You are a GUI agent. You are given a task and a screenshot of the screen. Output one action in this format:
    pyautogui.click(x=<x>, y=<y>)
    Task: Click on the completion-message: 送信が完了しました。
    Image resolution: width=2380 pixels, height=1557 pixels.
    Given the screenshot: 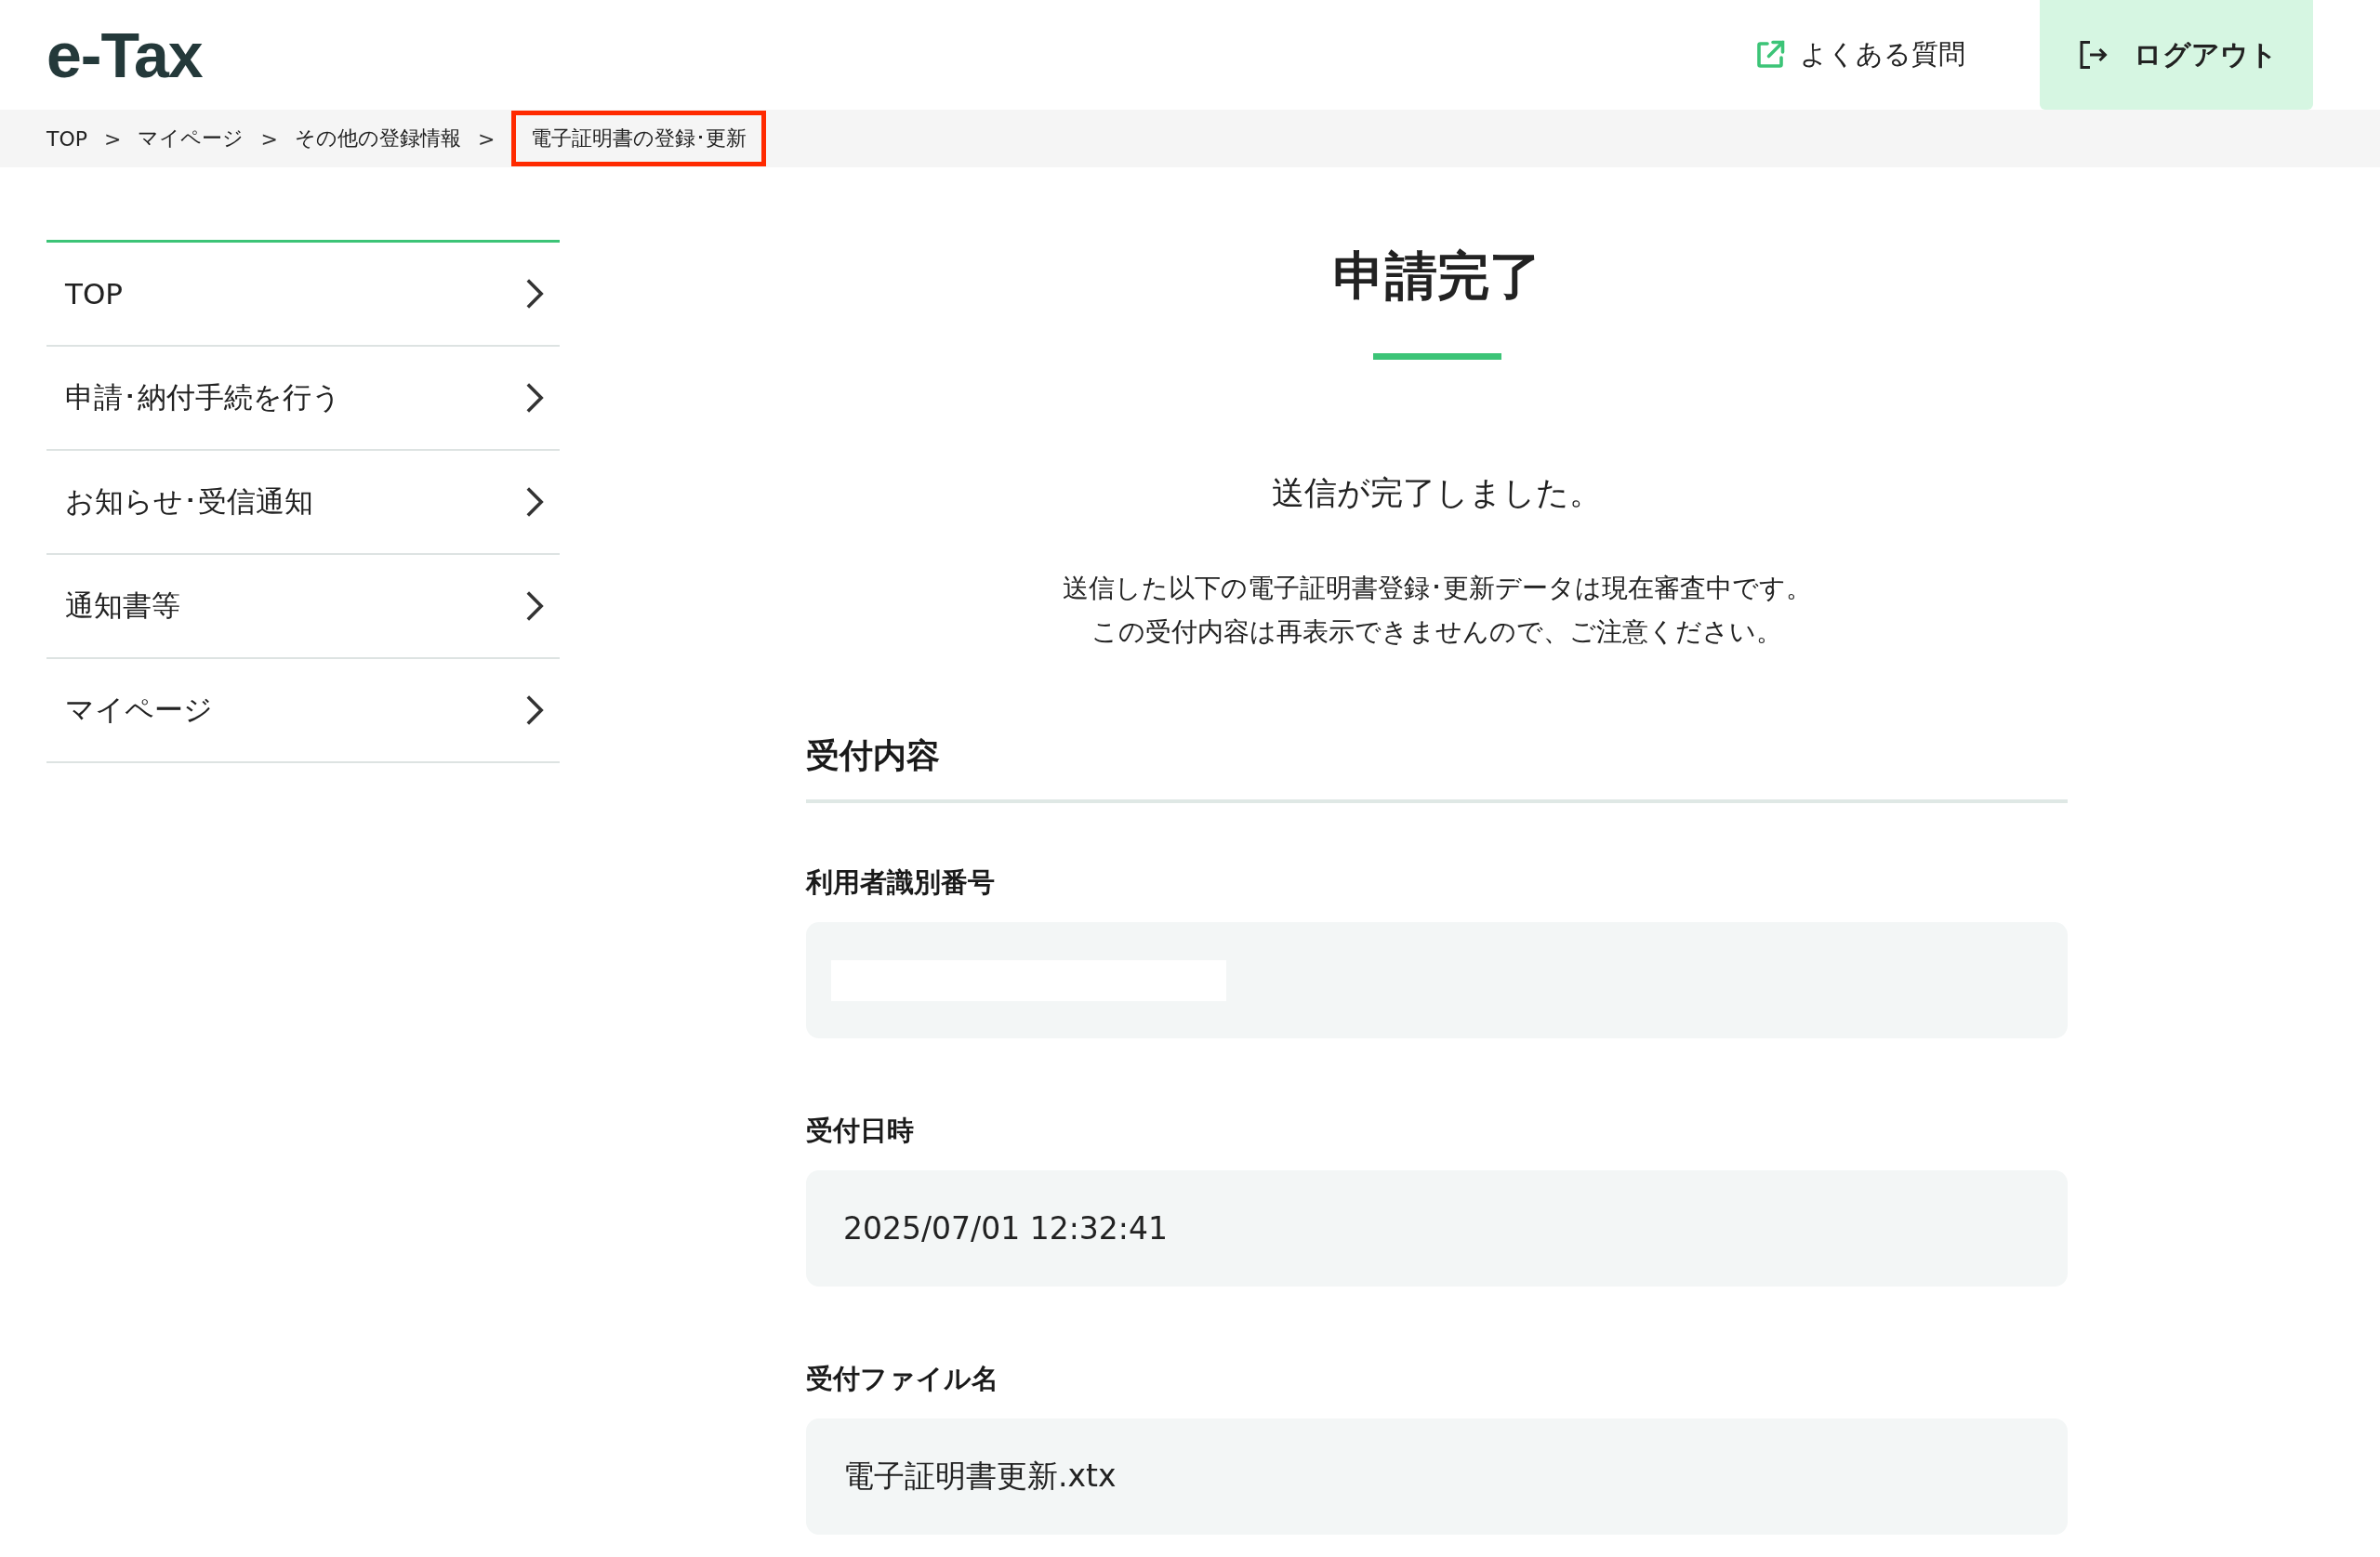 What is the action you would take?
    pyautogui.click(x=1437, y=493)
    